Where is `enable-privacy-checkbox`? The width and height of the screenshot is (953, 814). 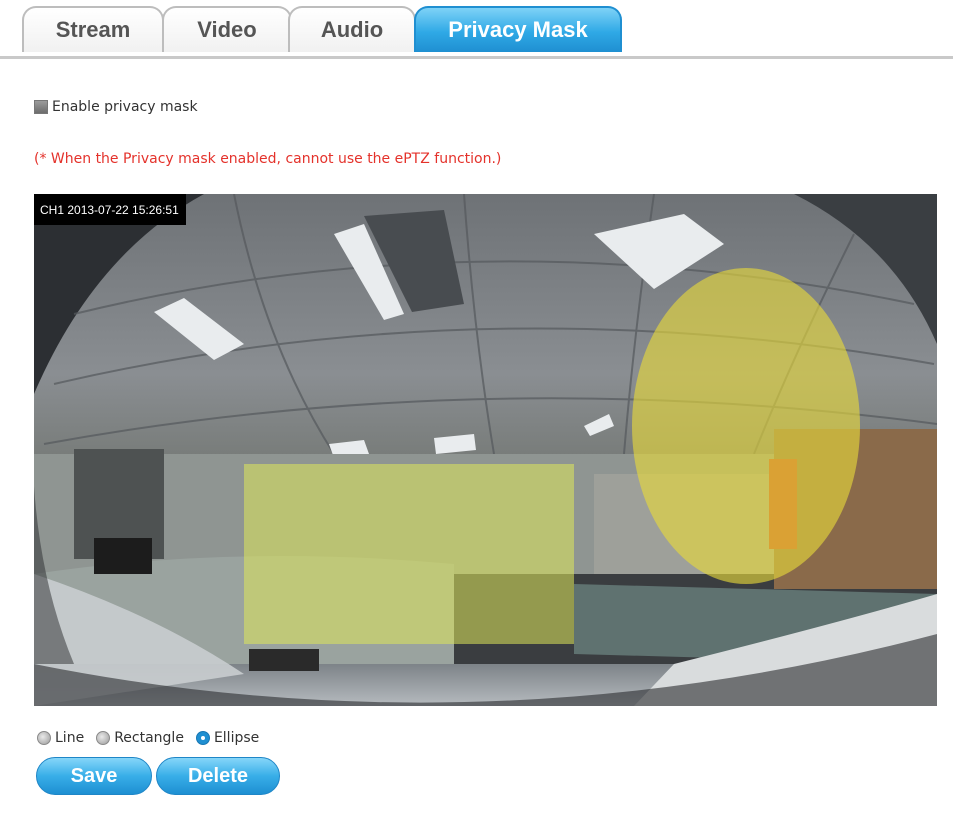 enable-privacy-checkbox is located at coordinates (41, 107).